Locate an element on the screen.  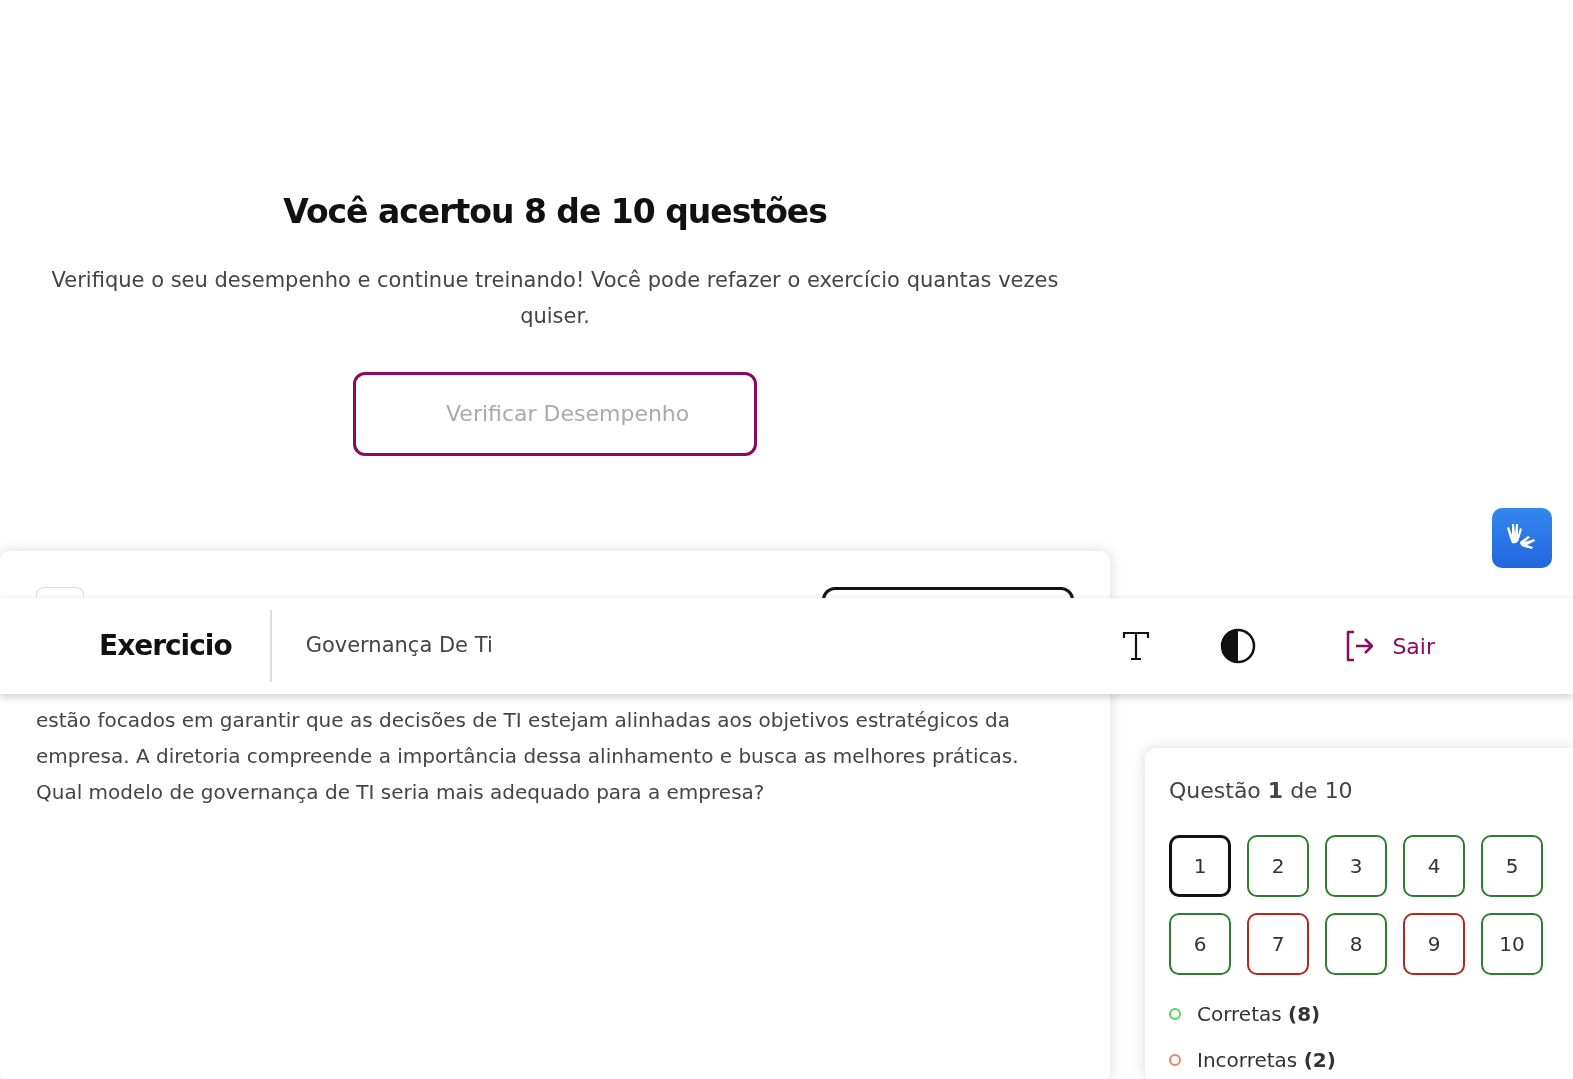
question-counter: Questão 1 de 10 is located at coordinates (1261, 791).